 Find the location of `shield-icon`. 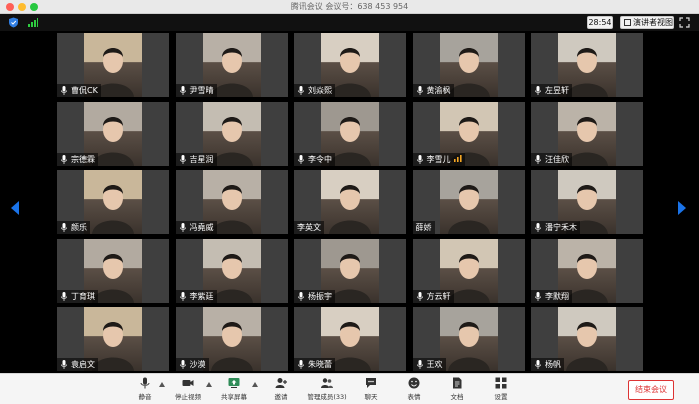

shield-icon is located at coordinates (13, 22).